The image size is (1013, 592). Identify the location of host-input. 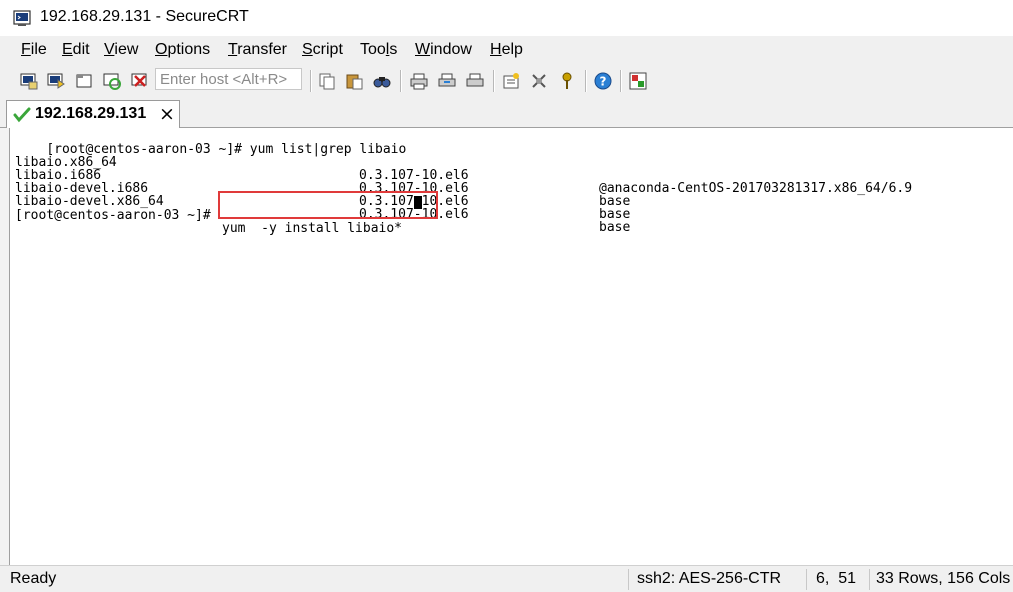
(228, 79).